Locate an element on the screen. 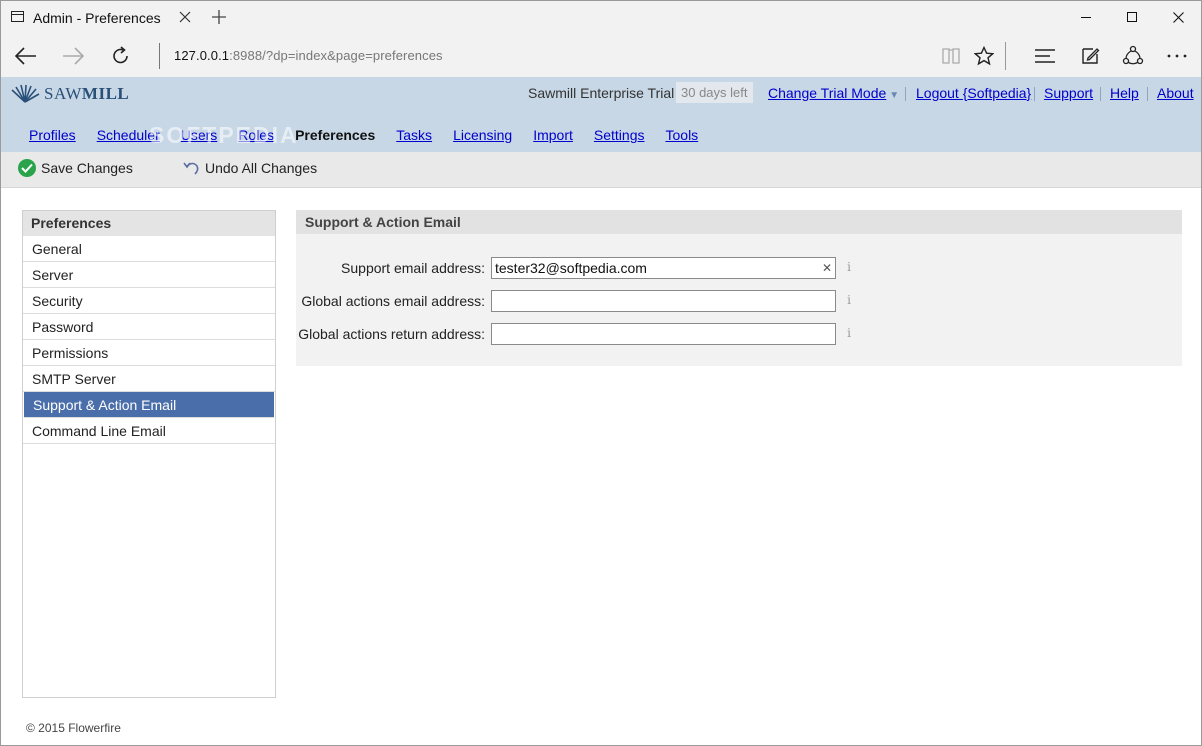 Image resolution: width=1202 pixels, height=746 pixels. share-icon is located at coordinates (1133, 55).